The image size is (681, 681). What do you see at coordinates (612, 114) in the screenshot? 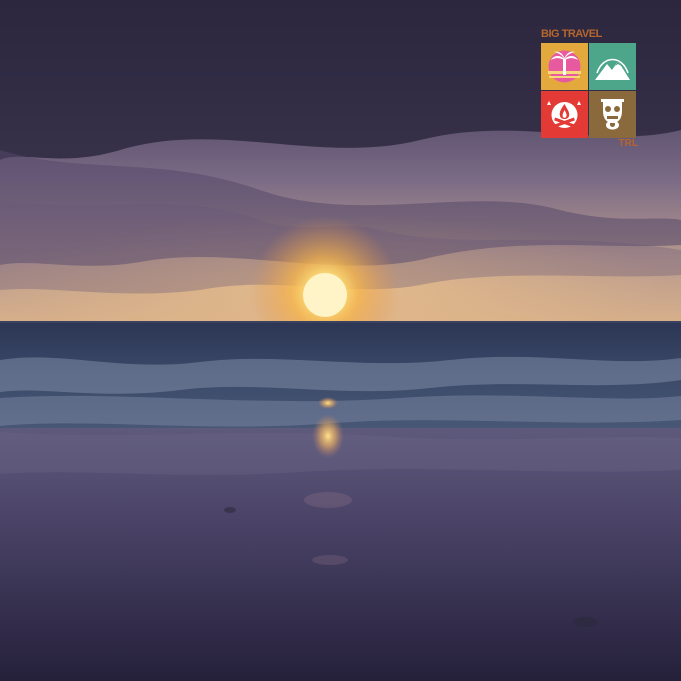
I see `tiki-mask-icon` at bounding box center [612, 114].